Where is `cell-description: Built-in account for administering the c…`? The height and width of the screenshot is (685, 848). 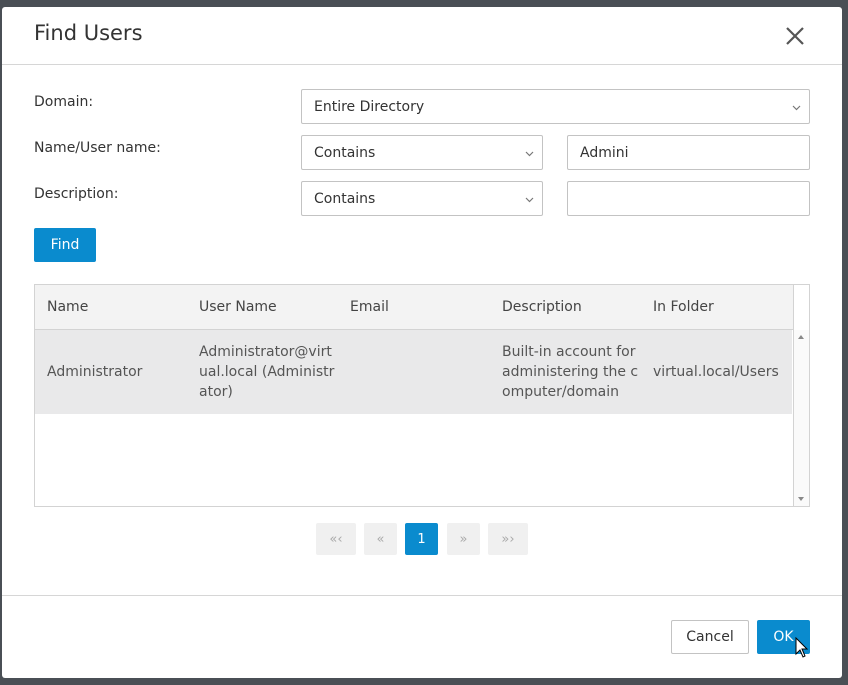 cell-description: Built-in account for administering the c… is located at coordinates (570, 372).